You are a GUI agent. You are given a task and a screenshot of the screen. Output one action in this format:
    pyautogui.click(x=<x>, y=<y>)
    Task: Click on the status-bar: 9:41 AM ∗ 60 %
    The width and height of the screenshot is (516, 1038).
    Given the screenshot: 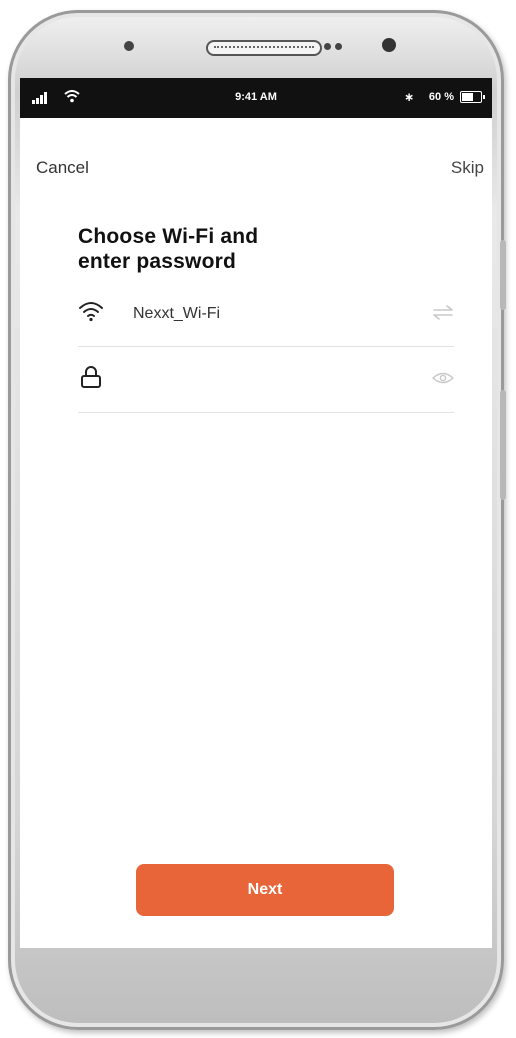 What is the action you would take?
    pyautogui.click(x=256, y=98)
    